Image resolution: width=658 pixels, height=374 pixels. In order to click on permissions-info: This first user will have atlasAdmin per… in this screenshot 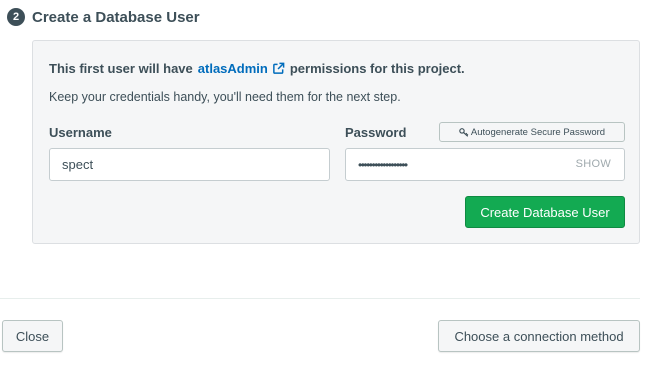, I will do `click(257, 68)`.